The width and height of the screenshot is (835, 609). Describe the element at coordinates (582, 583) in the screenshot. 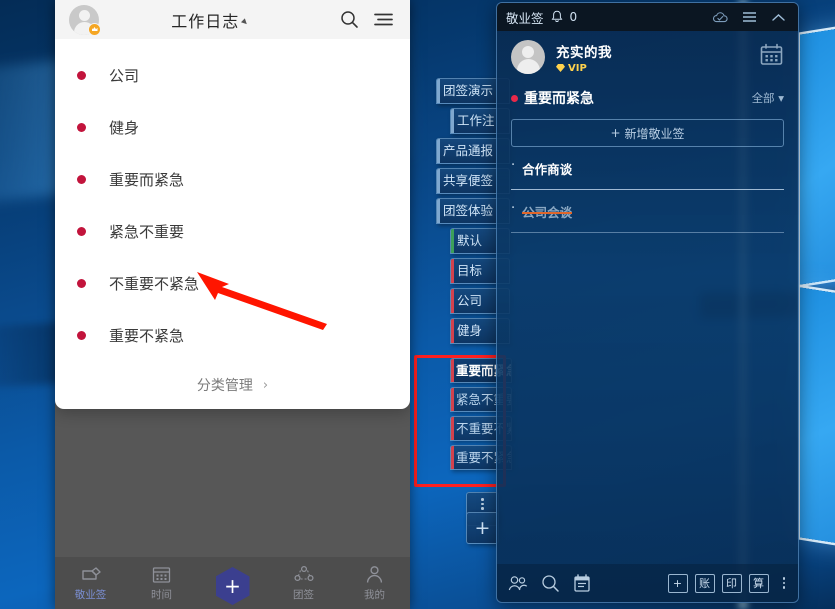

I see `notepad-icon` at that location.